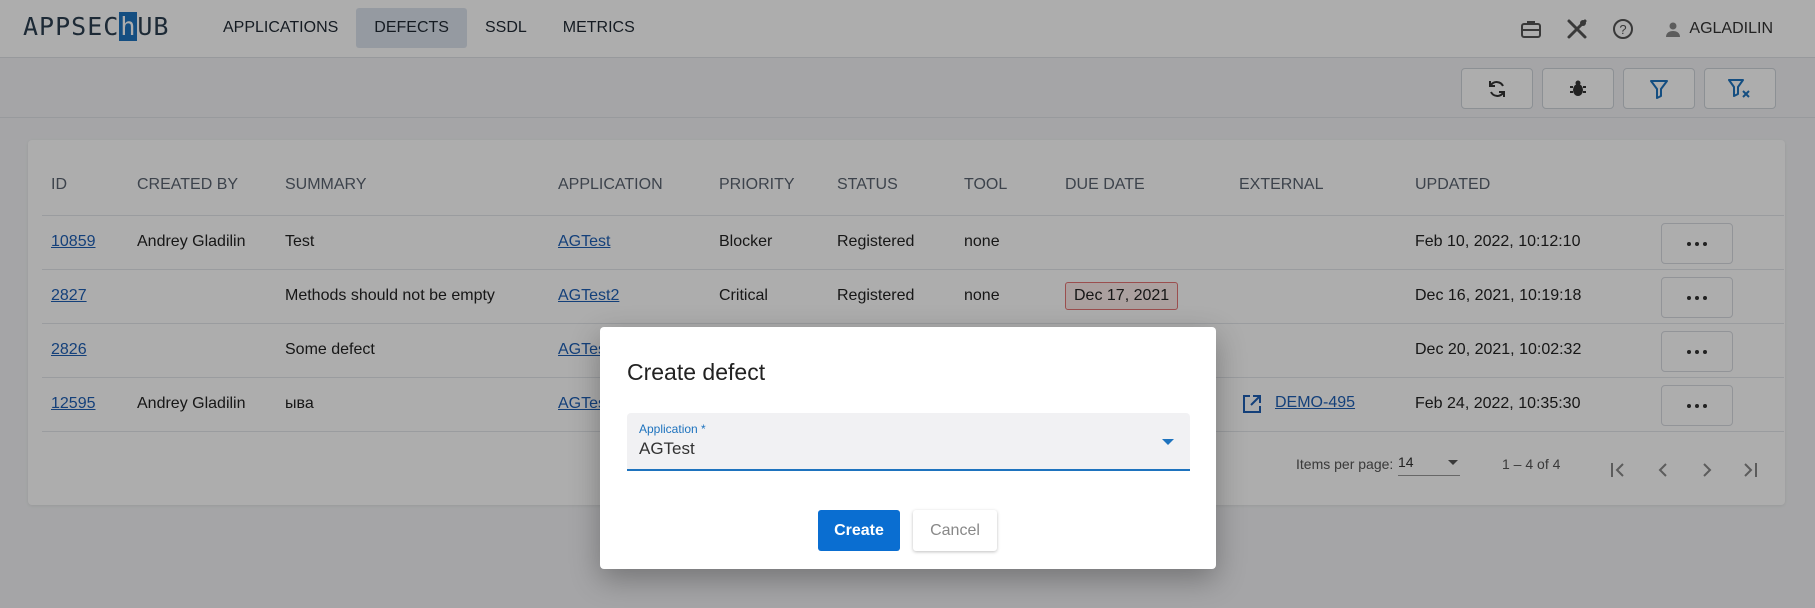  I want to click on application-field-value: AGTest, so click(667, 448).